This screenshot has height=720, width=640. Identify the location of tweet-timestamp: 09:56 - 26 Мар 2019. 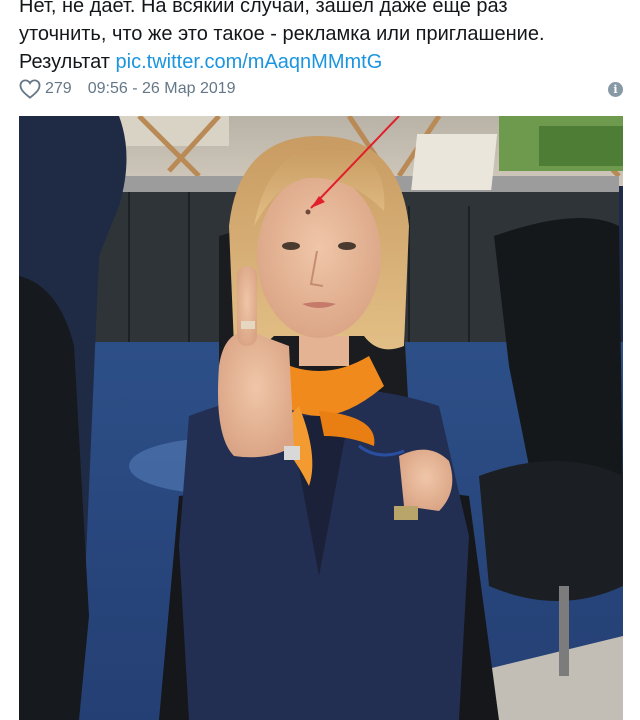
(162, 89).